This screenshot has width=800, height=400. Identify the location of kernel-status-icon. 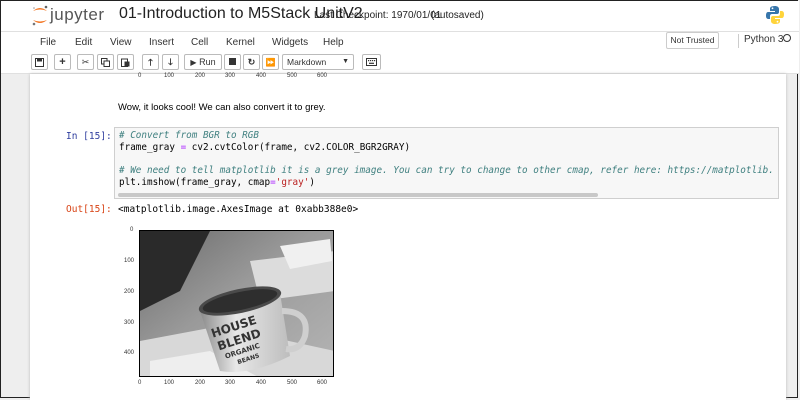
(787, 38).